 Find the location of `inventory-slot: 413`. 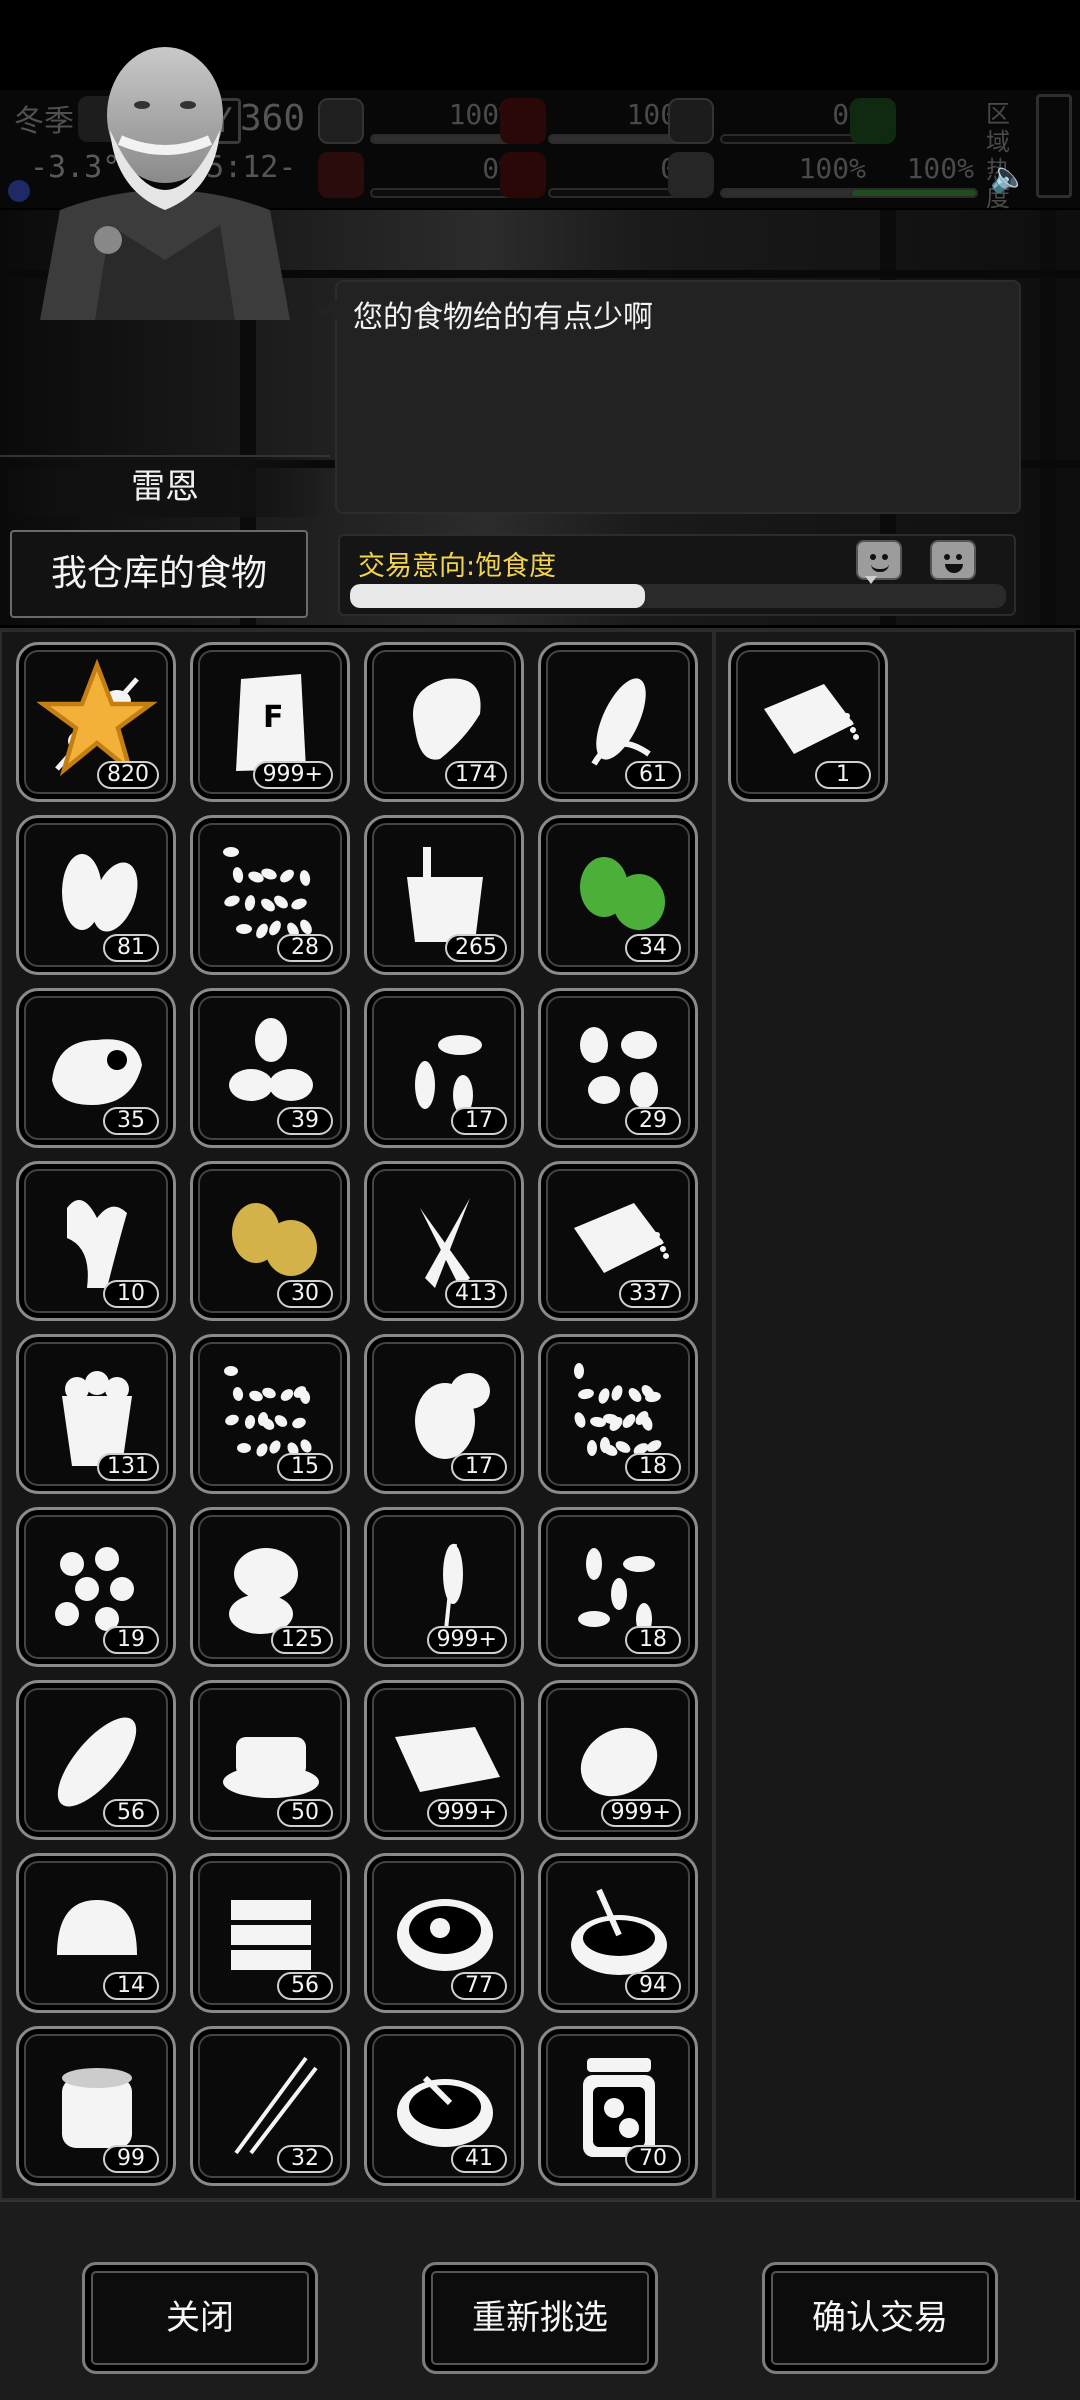

inventory-slot: 413 is located at coordinates (444, 1241).